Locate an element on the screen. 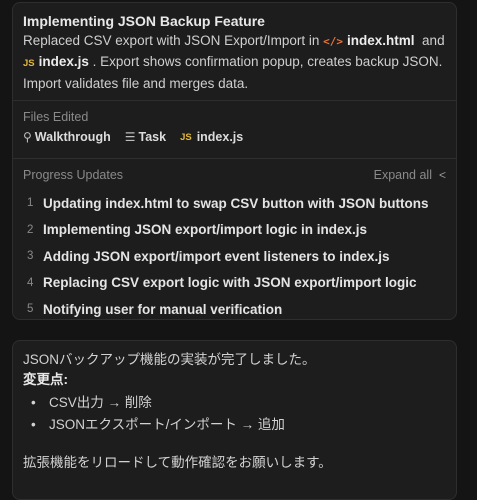 The image size is (477, 500). files-edited-label: Files Edited is located at coordinates (56, 117).